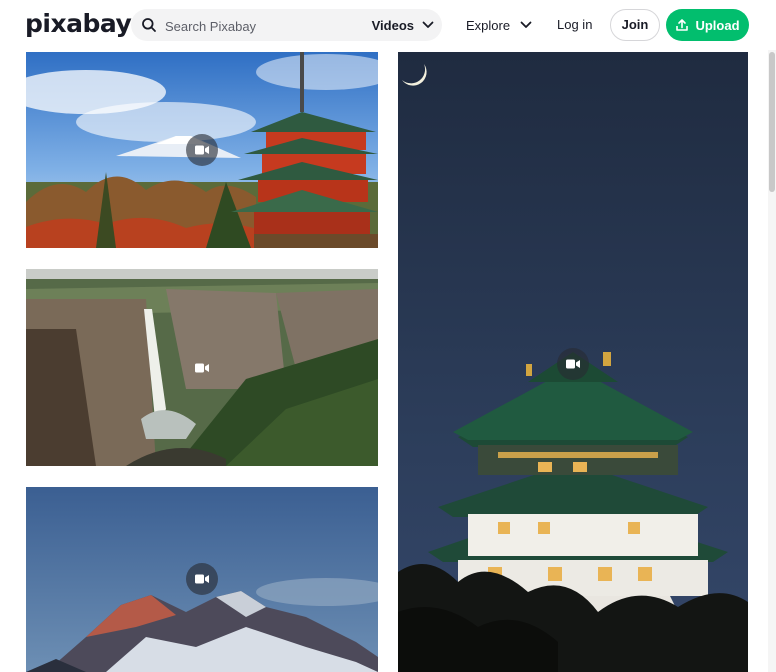 This screenshot has width=776, height=672. What do you see at coordinates (717, 25) in the screenshot?
I see `upload-label: Upload` at bounding box center [717, 25].